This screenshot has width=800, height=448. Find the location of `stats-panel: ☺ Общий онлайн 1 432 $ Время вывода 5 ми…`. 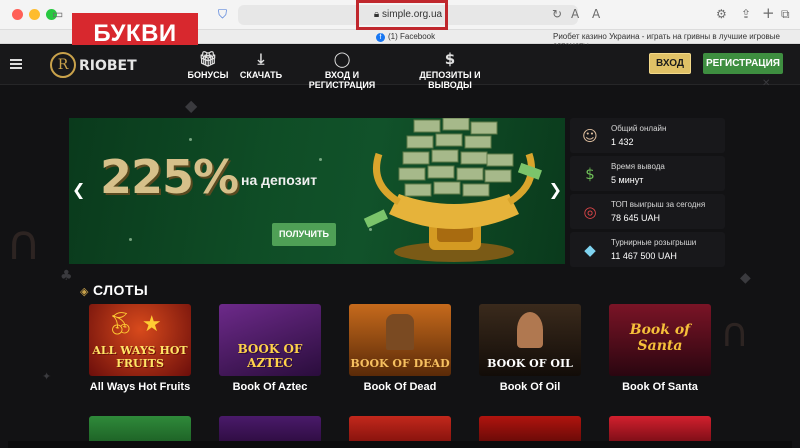

stats-panel: ☺ Общий онлайн 1 432 $ Время вывода 5 ми… is located at coordinates (647, 192).